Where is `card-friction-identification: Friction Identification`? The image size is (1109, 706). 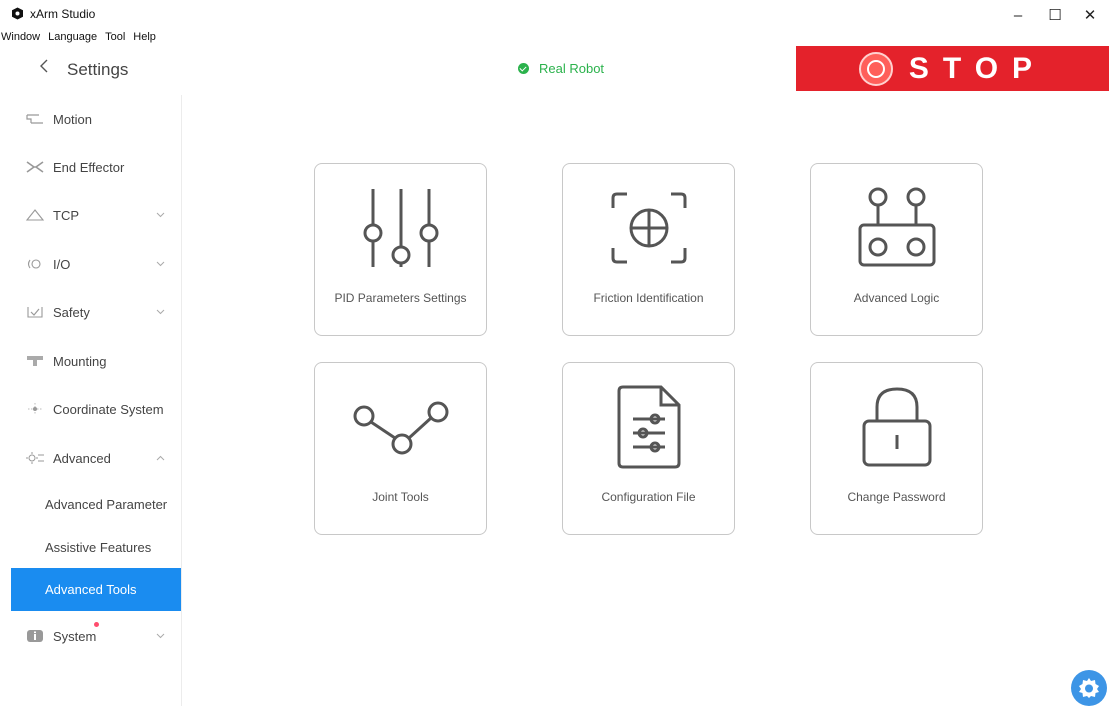 card-friction-identification: Friction Identification is located at coordinates (648, 249).